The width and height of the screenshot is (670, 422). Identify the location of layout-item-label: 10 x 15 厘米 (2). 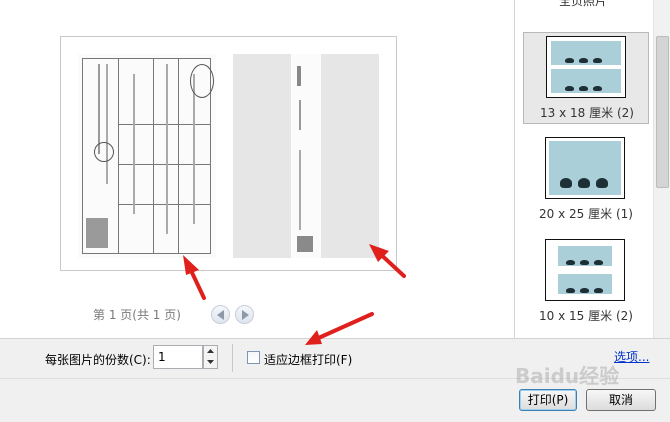
(586, 316).